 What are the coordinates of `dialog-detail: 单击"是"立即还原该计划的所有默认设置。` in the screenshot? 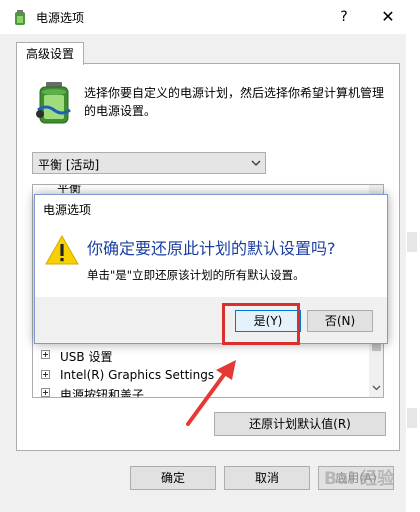 It's located at (196, 275).